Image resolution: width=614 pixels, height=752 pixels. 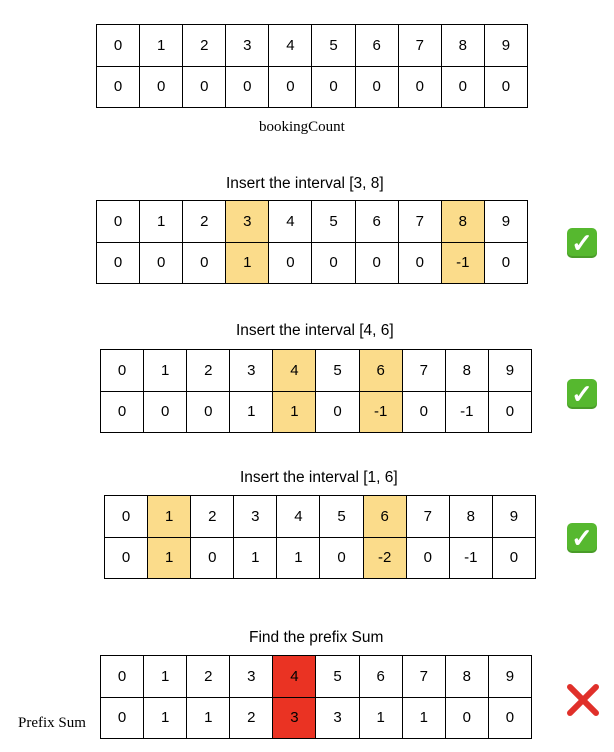 I want to click on cross-icon, so click(x=583, y=700).